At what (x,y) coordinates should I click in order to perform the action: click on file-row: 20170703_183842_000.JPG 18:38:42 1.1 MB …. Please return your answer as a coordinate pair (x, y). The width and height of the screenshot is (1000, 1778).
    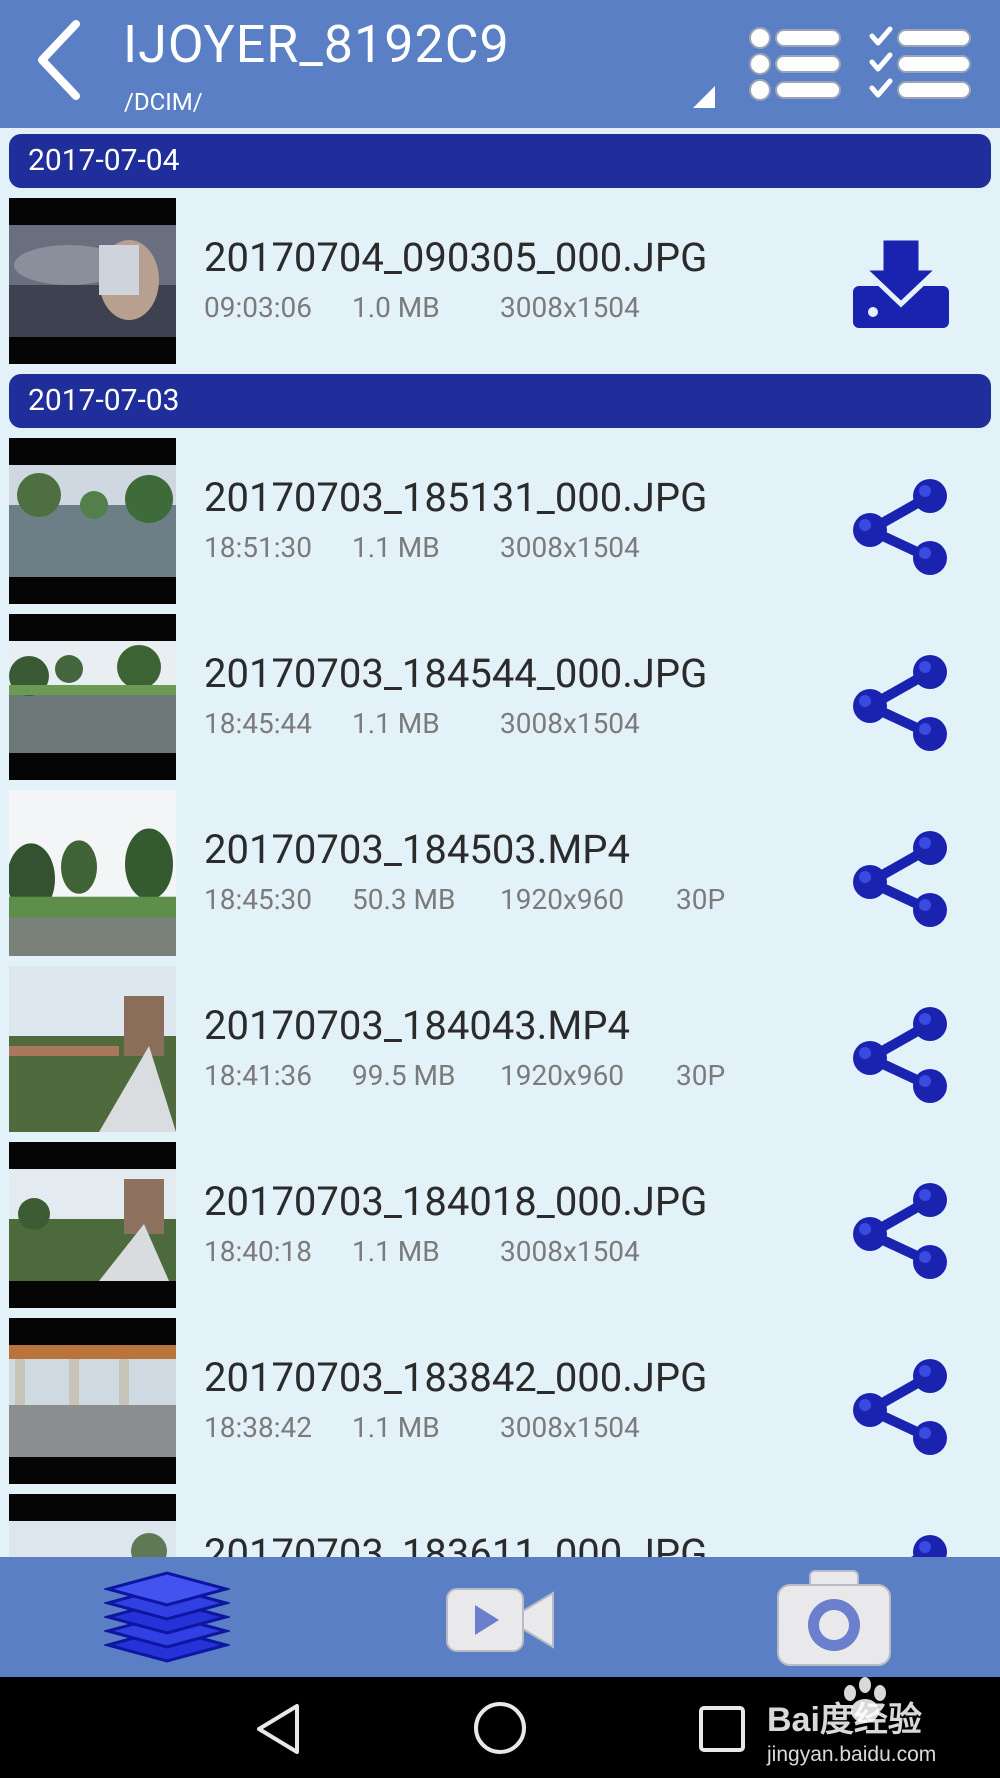
    Looking at the image, I should click on (500, 1403).